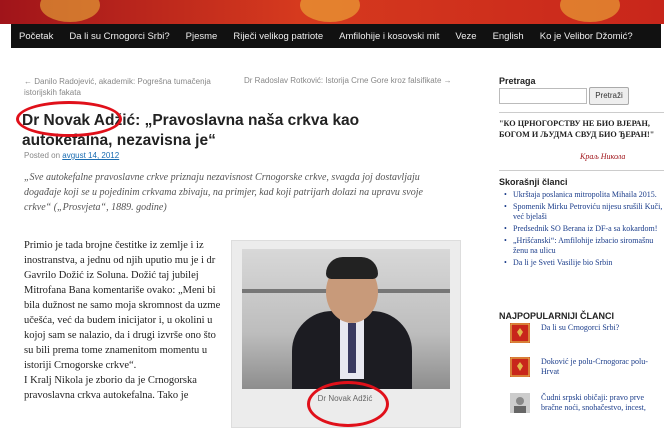  Describe the element at coordinates (584, 263) in the screenshot. I see `recent-post-link: Da li je Sveti Vasilije bio Srbin` at that location.